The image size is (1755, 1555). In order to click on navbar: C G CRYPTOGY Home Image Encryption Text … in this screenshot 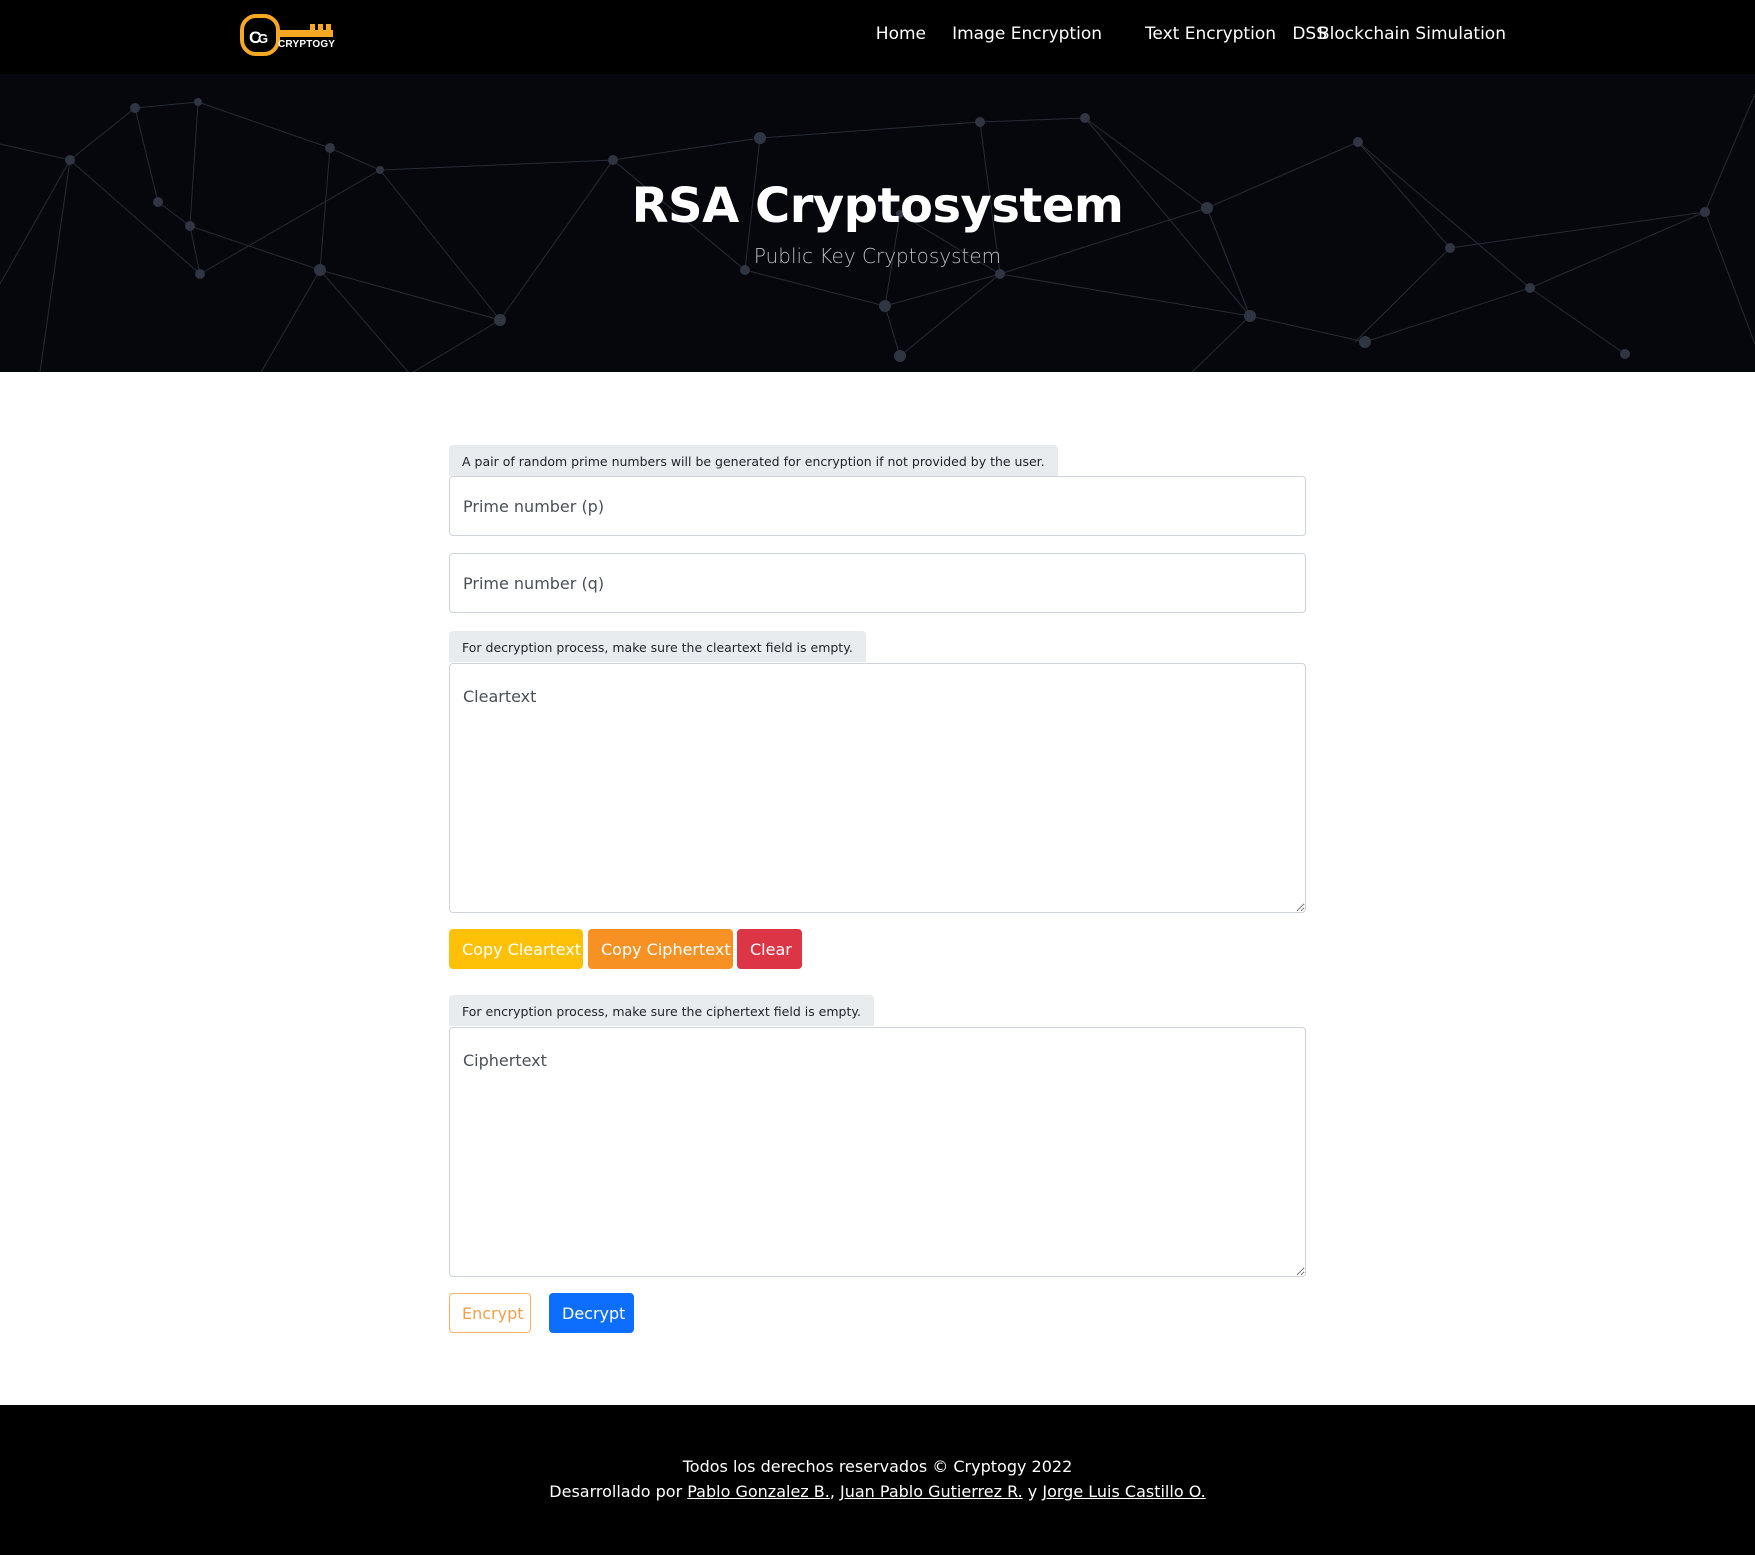, I will do `click(877, 37)`.